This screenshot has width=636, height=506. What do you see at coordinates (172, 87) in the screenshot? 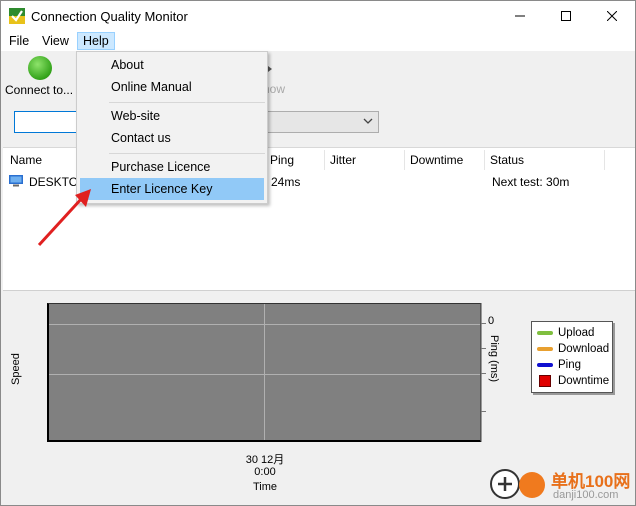
I see `menu-item-online-manual: Online Manual` at bounding box center [172, 87].